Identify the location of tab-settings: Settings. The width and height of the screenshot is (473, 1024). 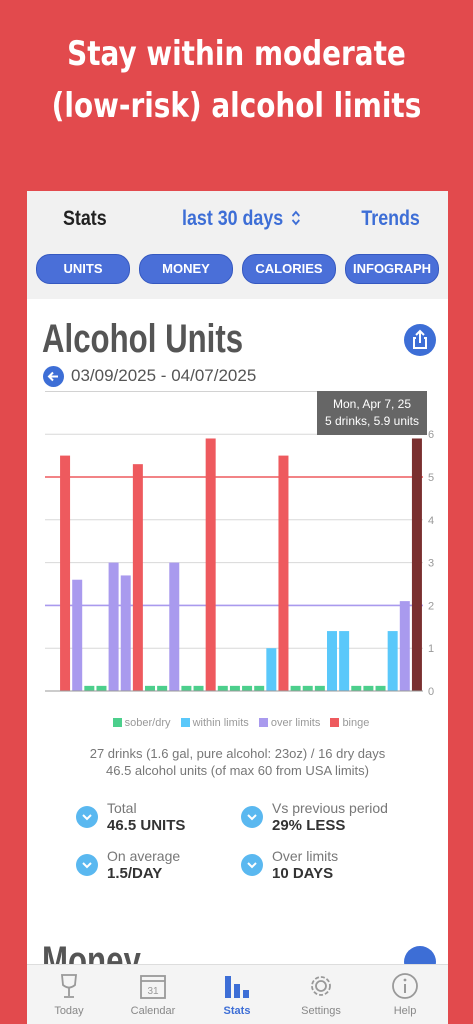
(321, 994).